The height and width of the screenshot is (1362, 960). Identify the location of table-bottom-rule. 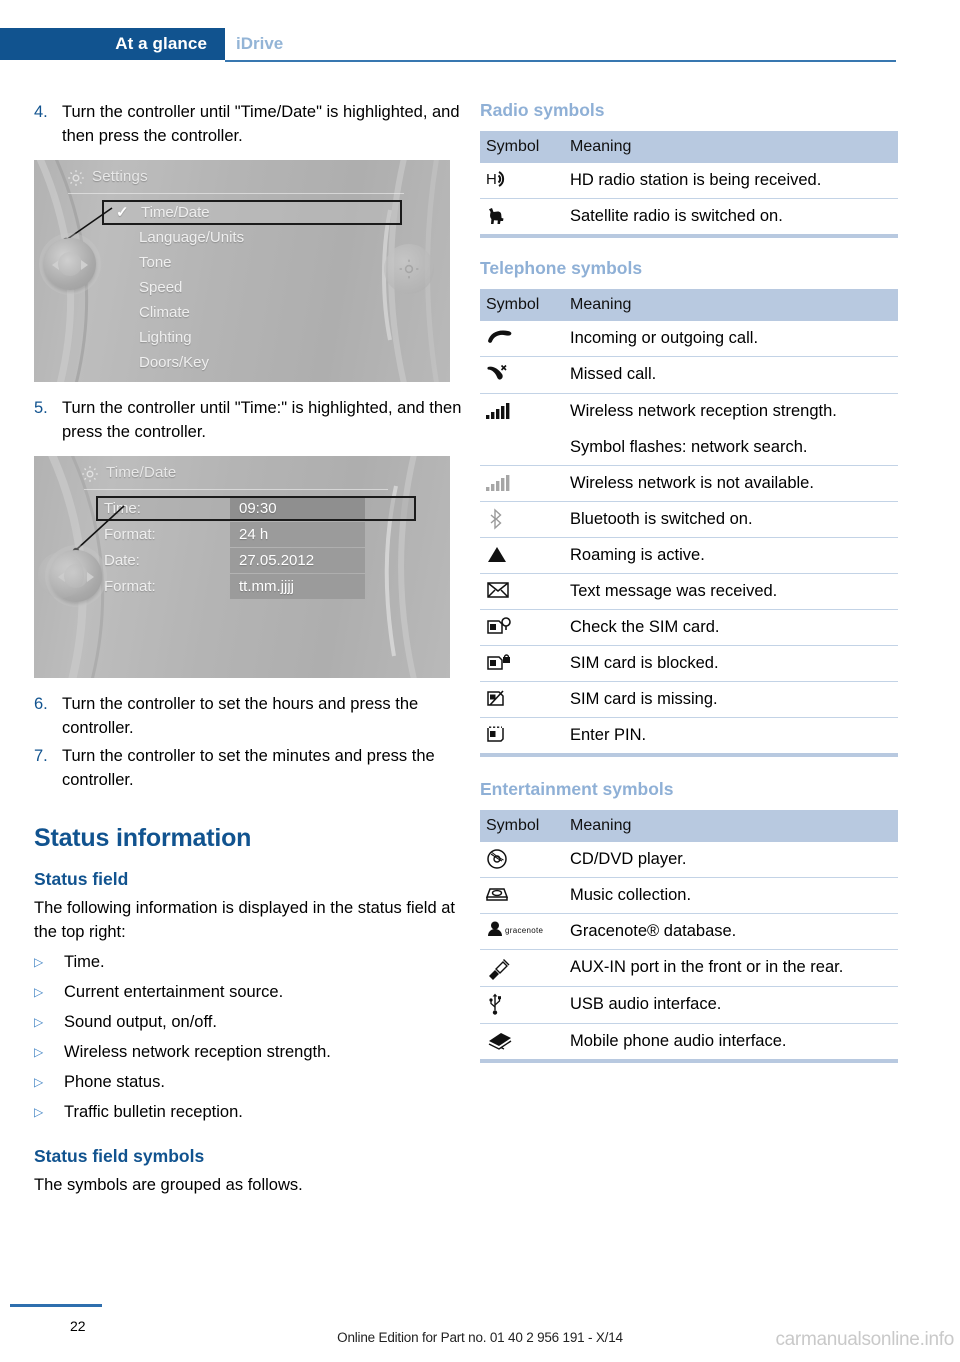
(689, 236).